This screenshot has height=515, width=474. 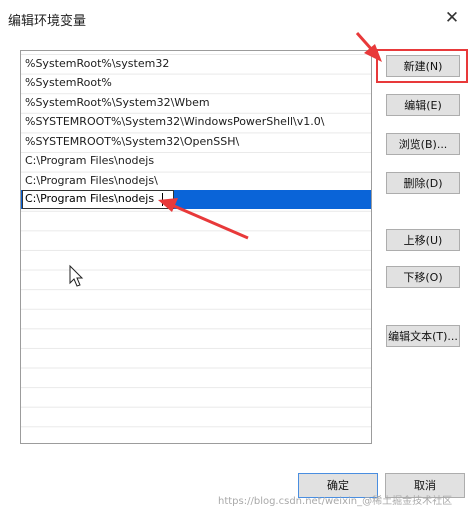 I want to click on list-item-label: %SystemRoot%, so click(x=68, y=82).